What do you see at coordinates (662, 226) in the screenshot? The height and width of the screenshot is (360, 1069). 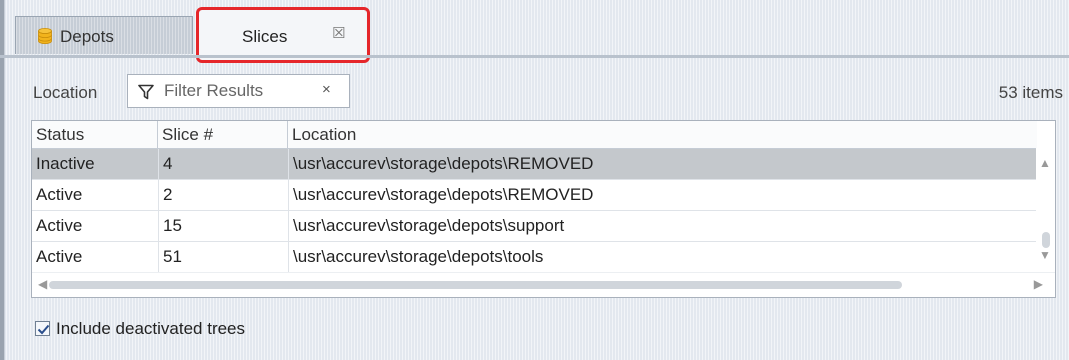 I see `location-cell: \usr\accurev\storage\depots\support` at bounding box center [662, 226].